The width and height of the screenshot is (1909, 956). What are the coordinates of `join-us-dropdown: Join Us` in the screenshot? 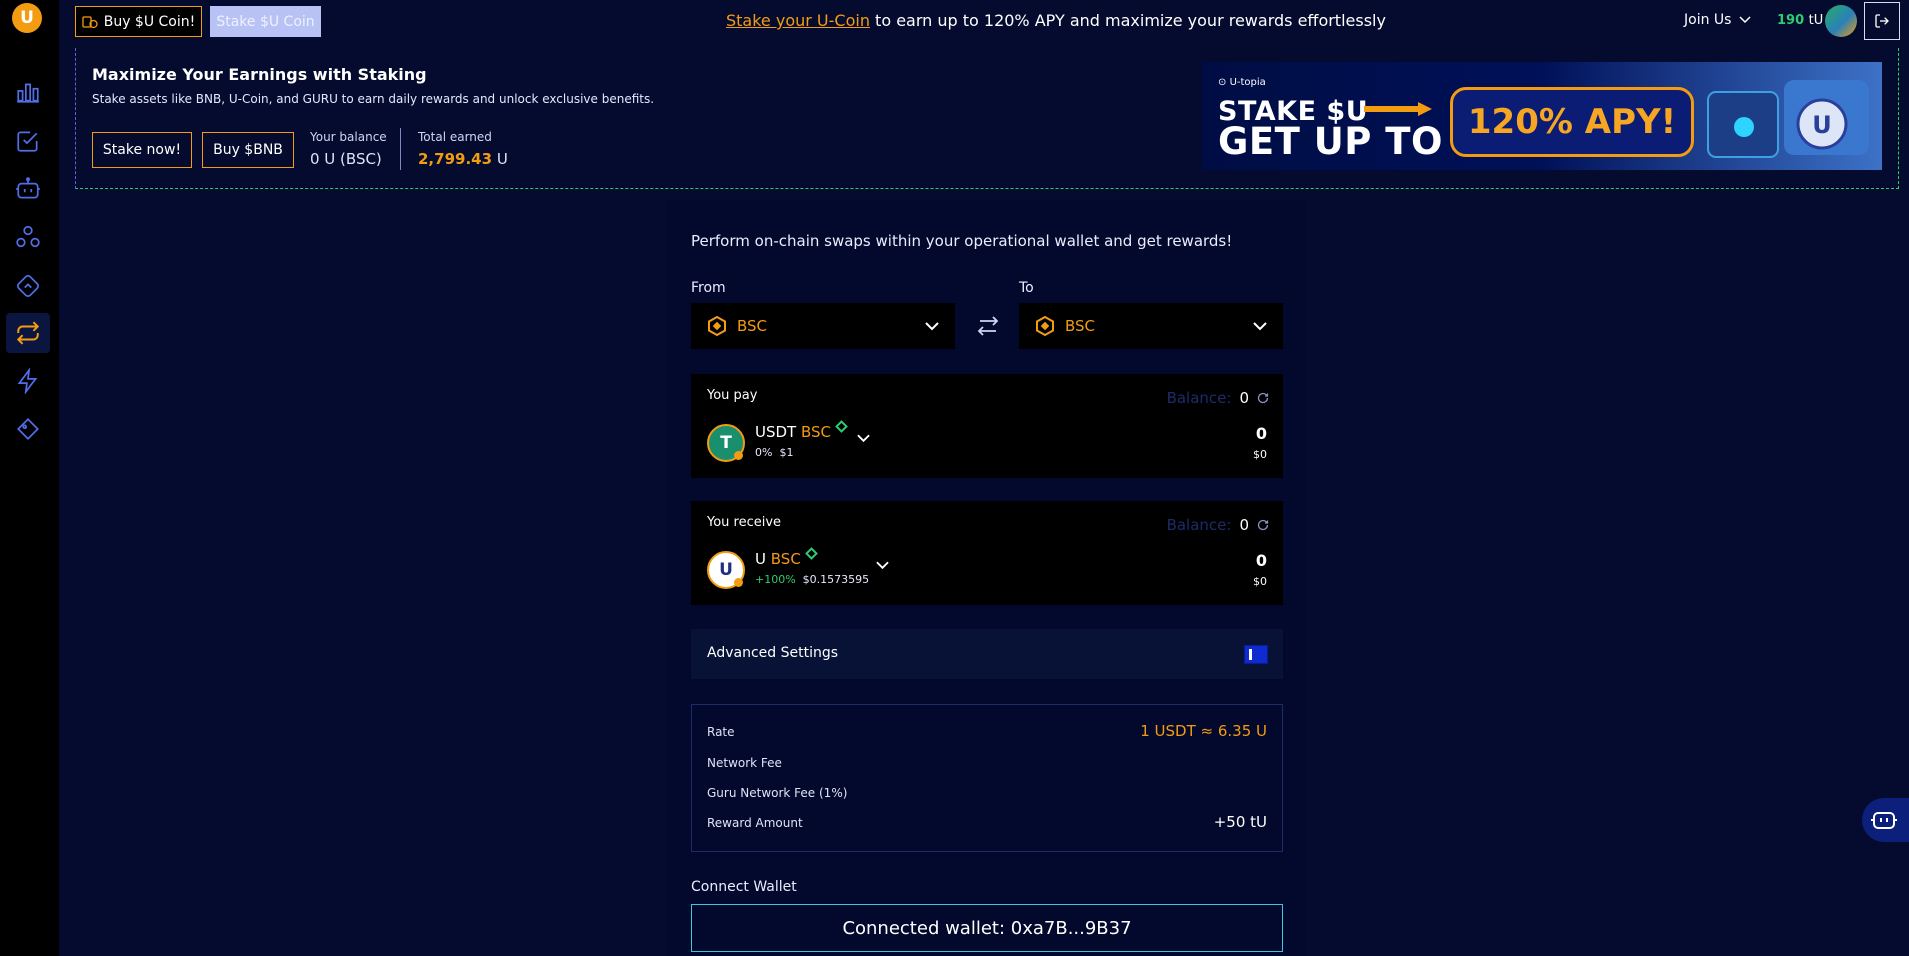 It's located at (1717, 20).